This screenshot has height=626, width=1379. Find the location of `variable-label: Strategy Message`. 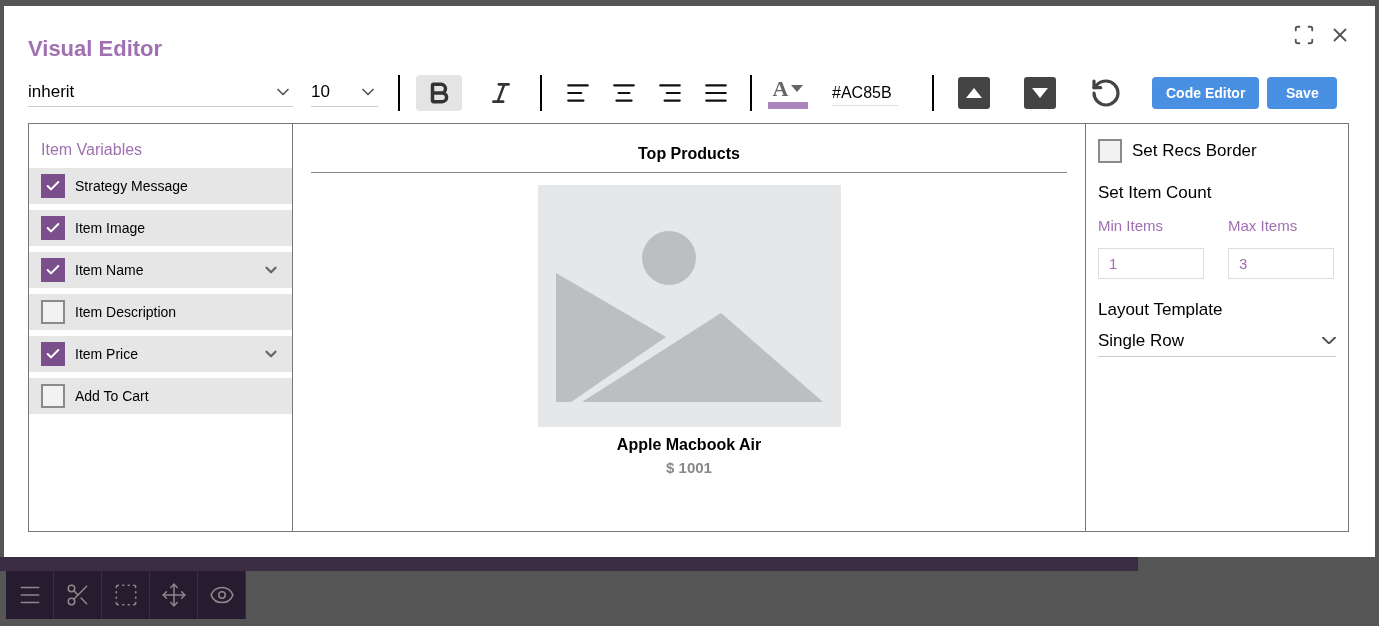

variable-label: Strategy Message is located at coordinates (132, 186).